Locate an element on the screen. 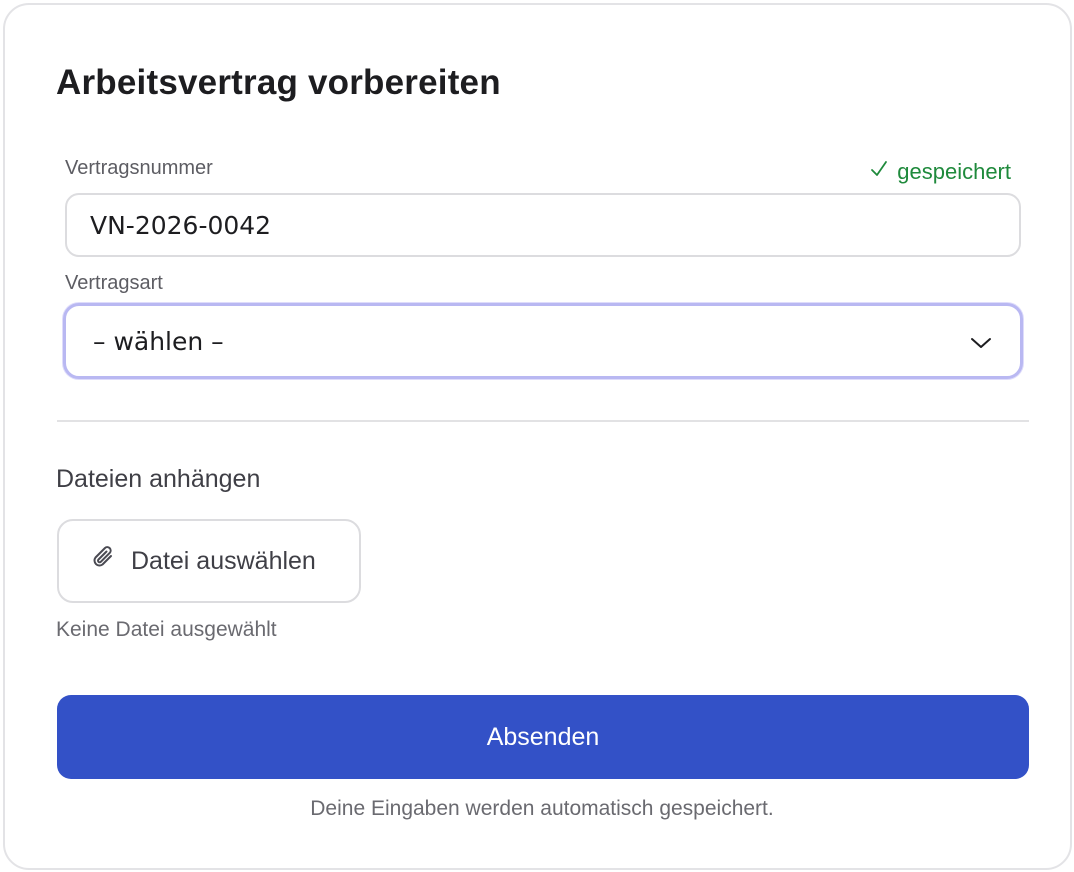  saved-status: gespeichert is located at coordinates (940, 172).